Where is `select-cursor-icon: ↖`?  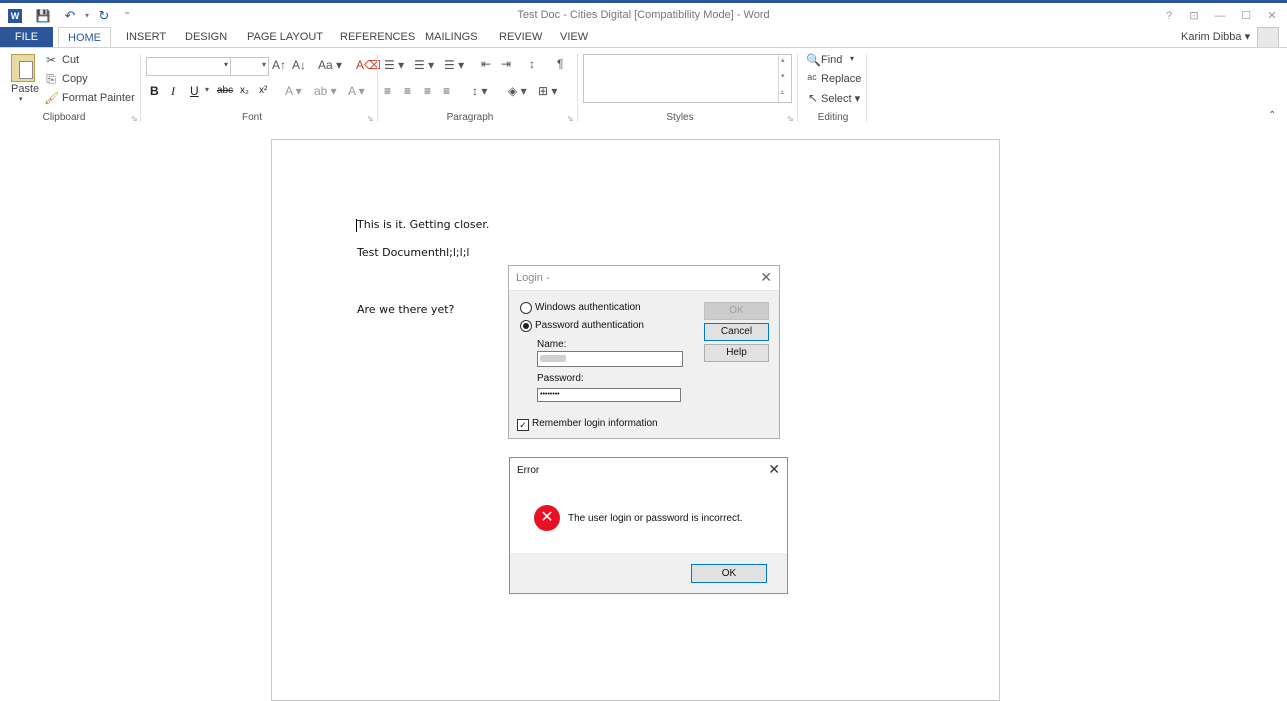
select-cursor-icon: ↖ is located at coordinates (813, 98).